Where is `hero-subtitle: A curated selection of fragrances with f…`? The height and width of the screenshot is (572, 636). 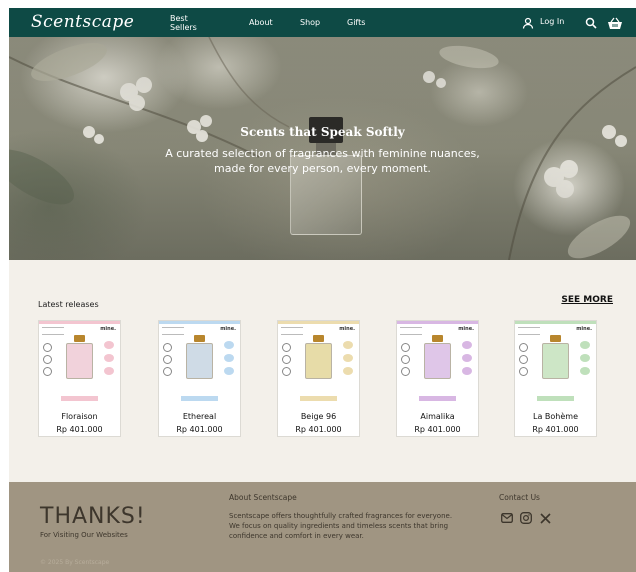 hero-subtitle: A curated selection of fragrances with f… is located at coordinates (322, 161).